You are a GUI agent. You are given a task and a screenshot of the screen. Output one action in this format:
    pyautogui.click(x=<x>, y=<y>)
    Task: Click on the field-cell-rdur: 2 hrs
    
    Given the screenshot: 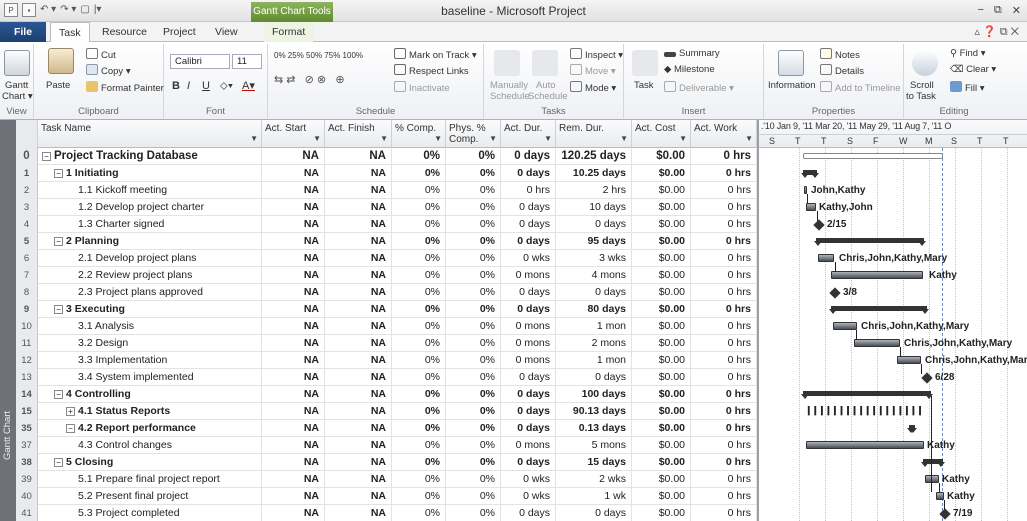 What is the action you would take?
    pyautogui.click(x=594, y=190)
    